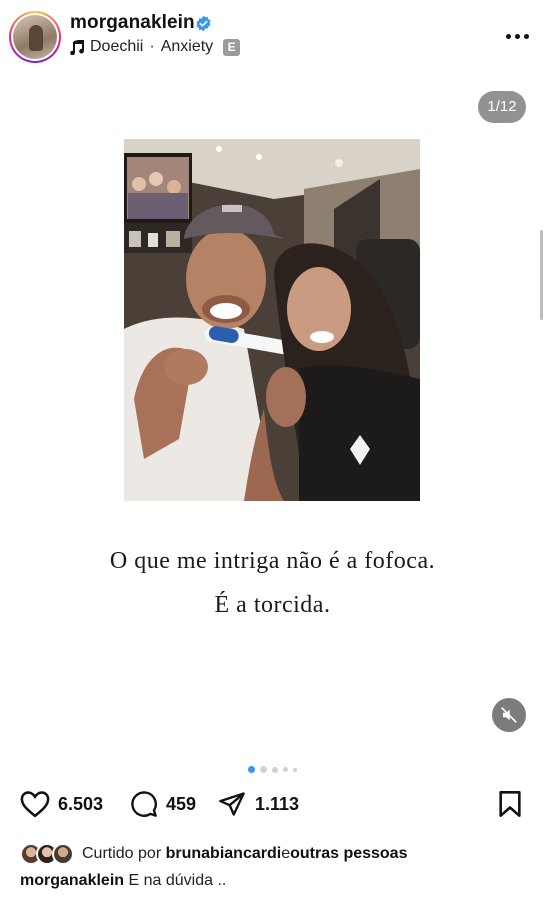  Describe the element at coordinates (203, 23) in the screenshot. I see `verified-badge-icon` at that location.